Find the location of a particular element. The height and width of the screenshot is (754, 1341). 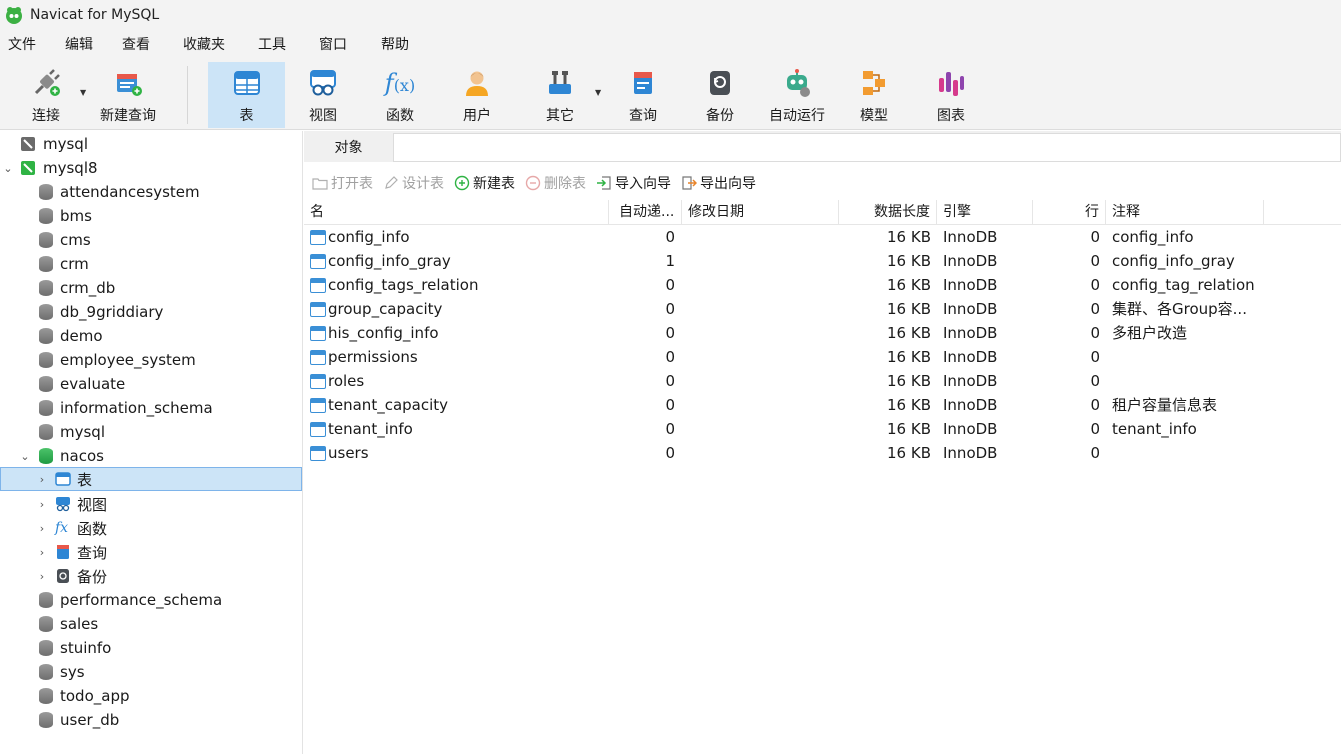

tree-node-queries: › 查询 is located at coordinates (151, 552).